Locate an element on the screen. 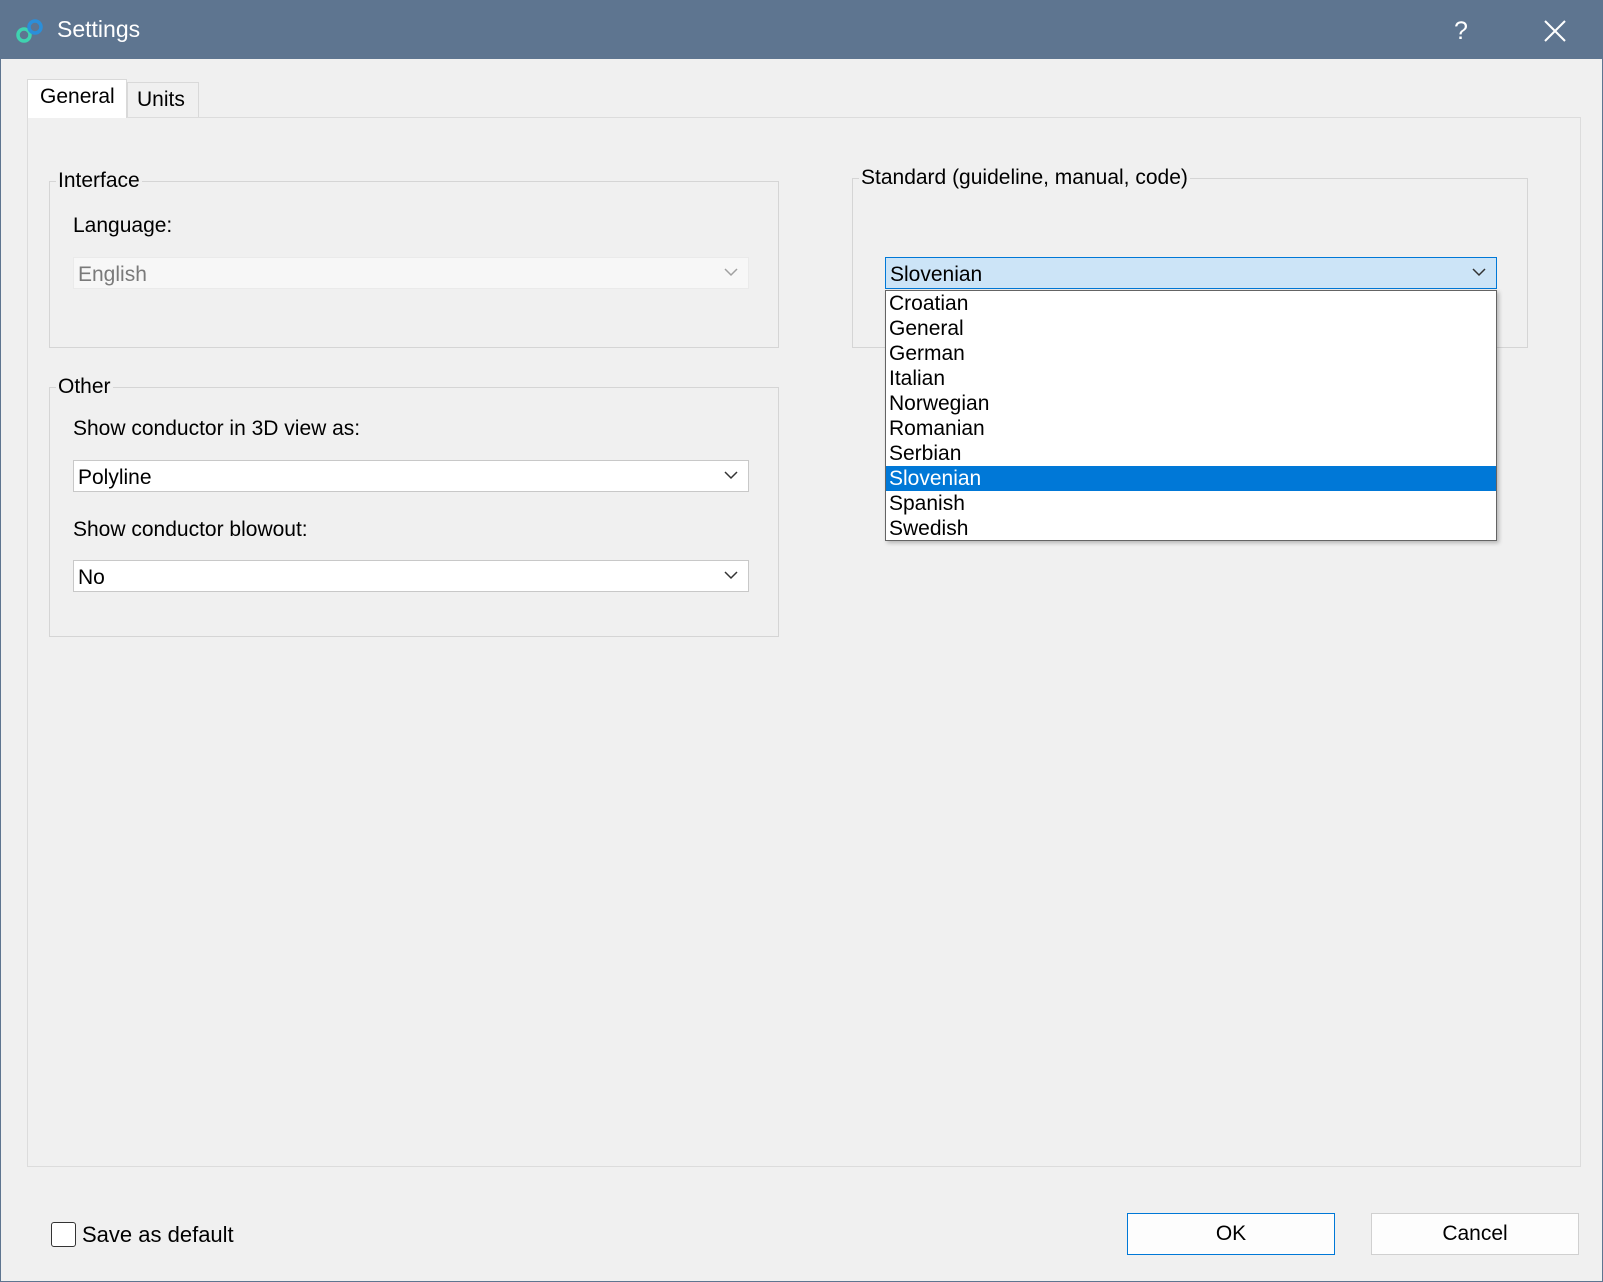  standard-option-romanian: Romanian is located at coordinates (1191, 428).